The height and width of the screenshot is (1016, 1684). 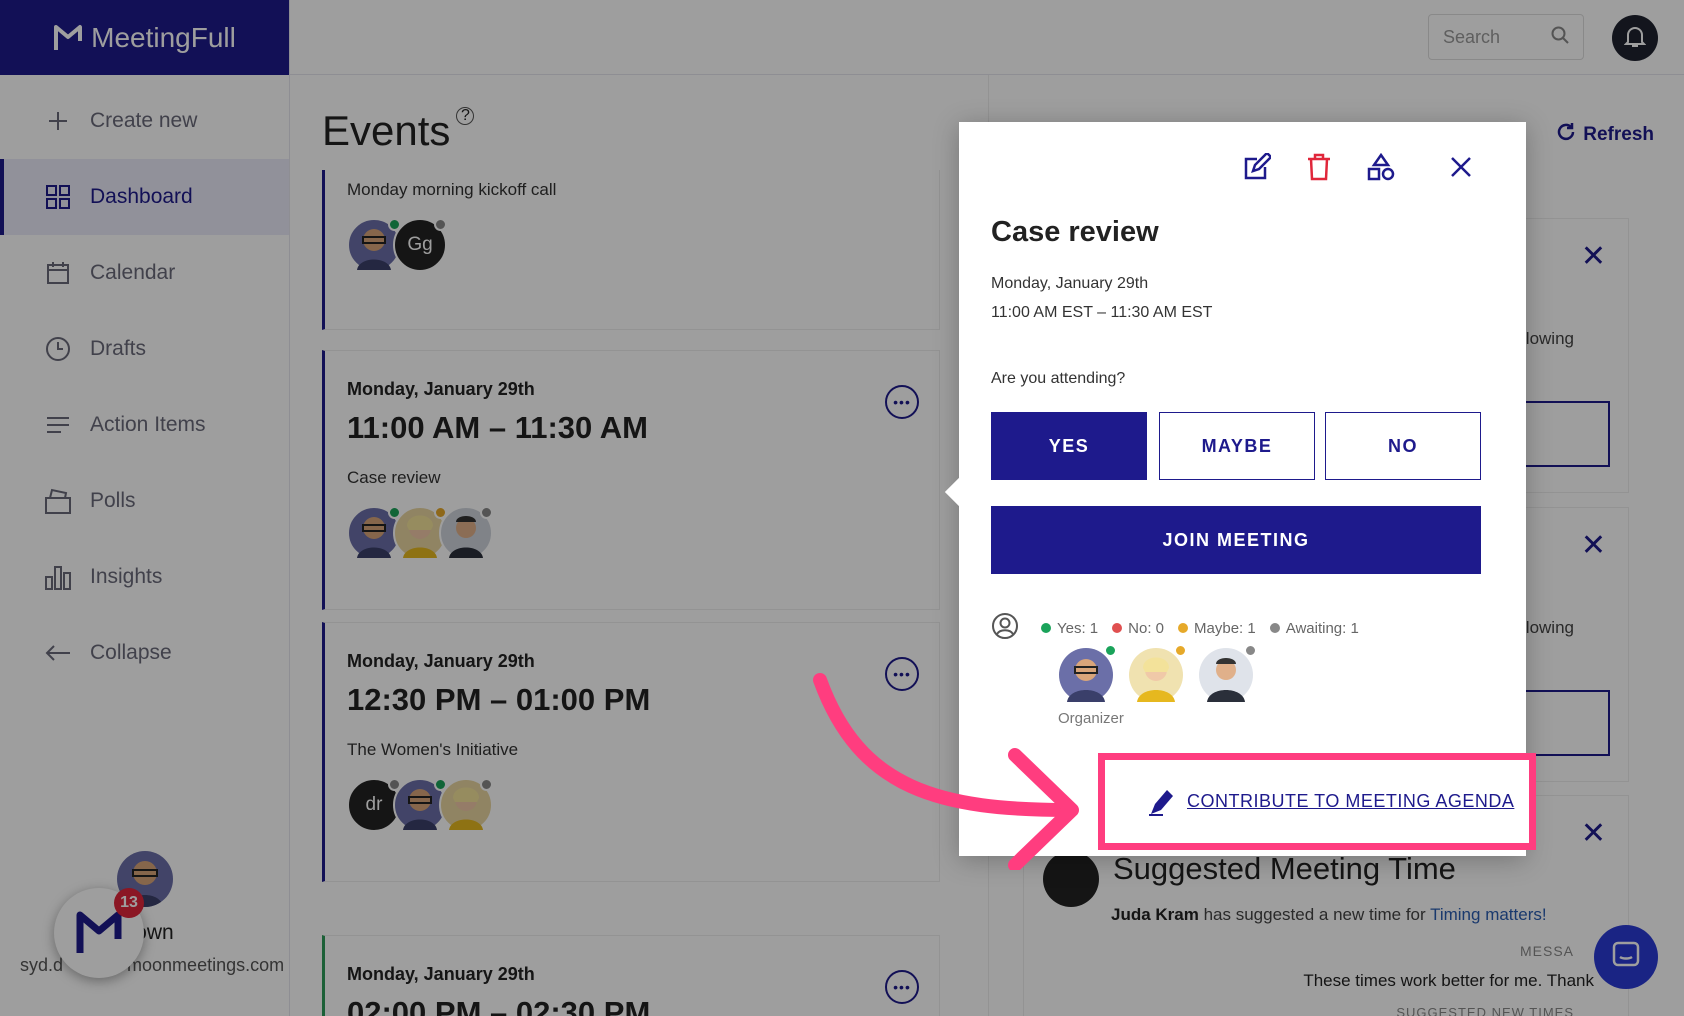 I want to click on contribute-agenda-highlight: CONTRIBUTE TO MEETING AGENDA, so click(x=1317, y=801).